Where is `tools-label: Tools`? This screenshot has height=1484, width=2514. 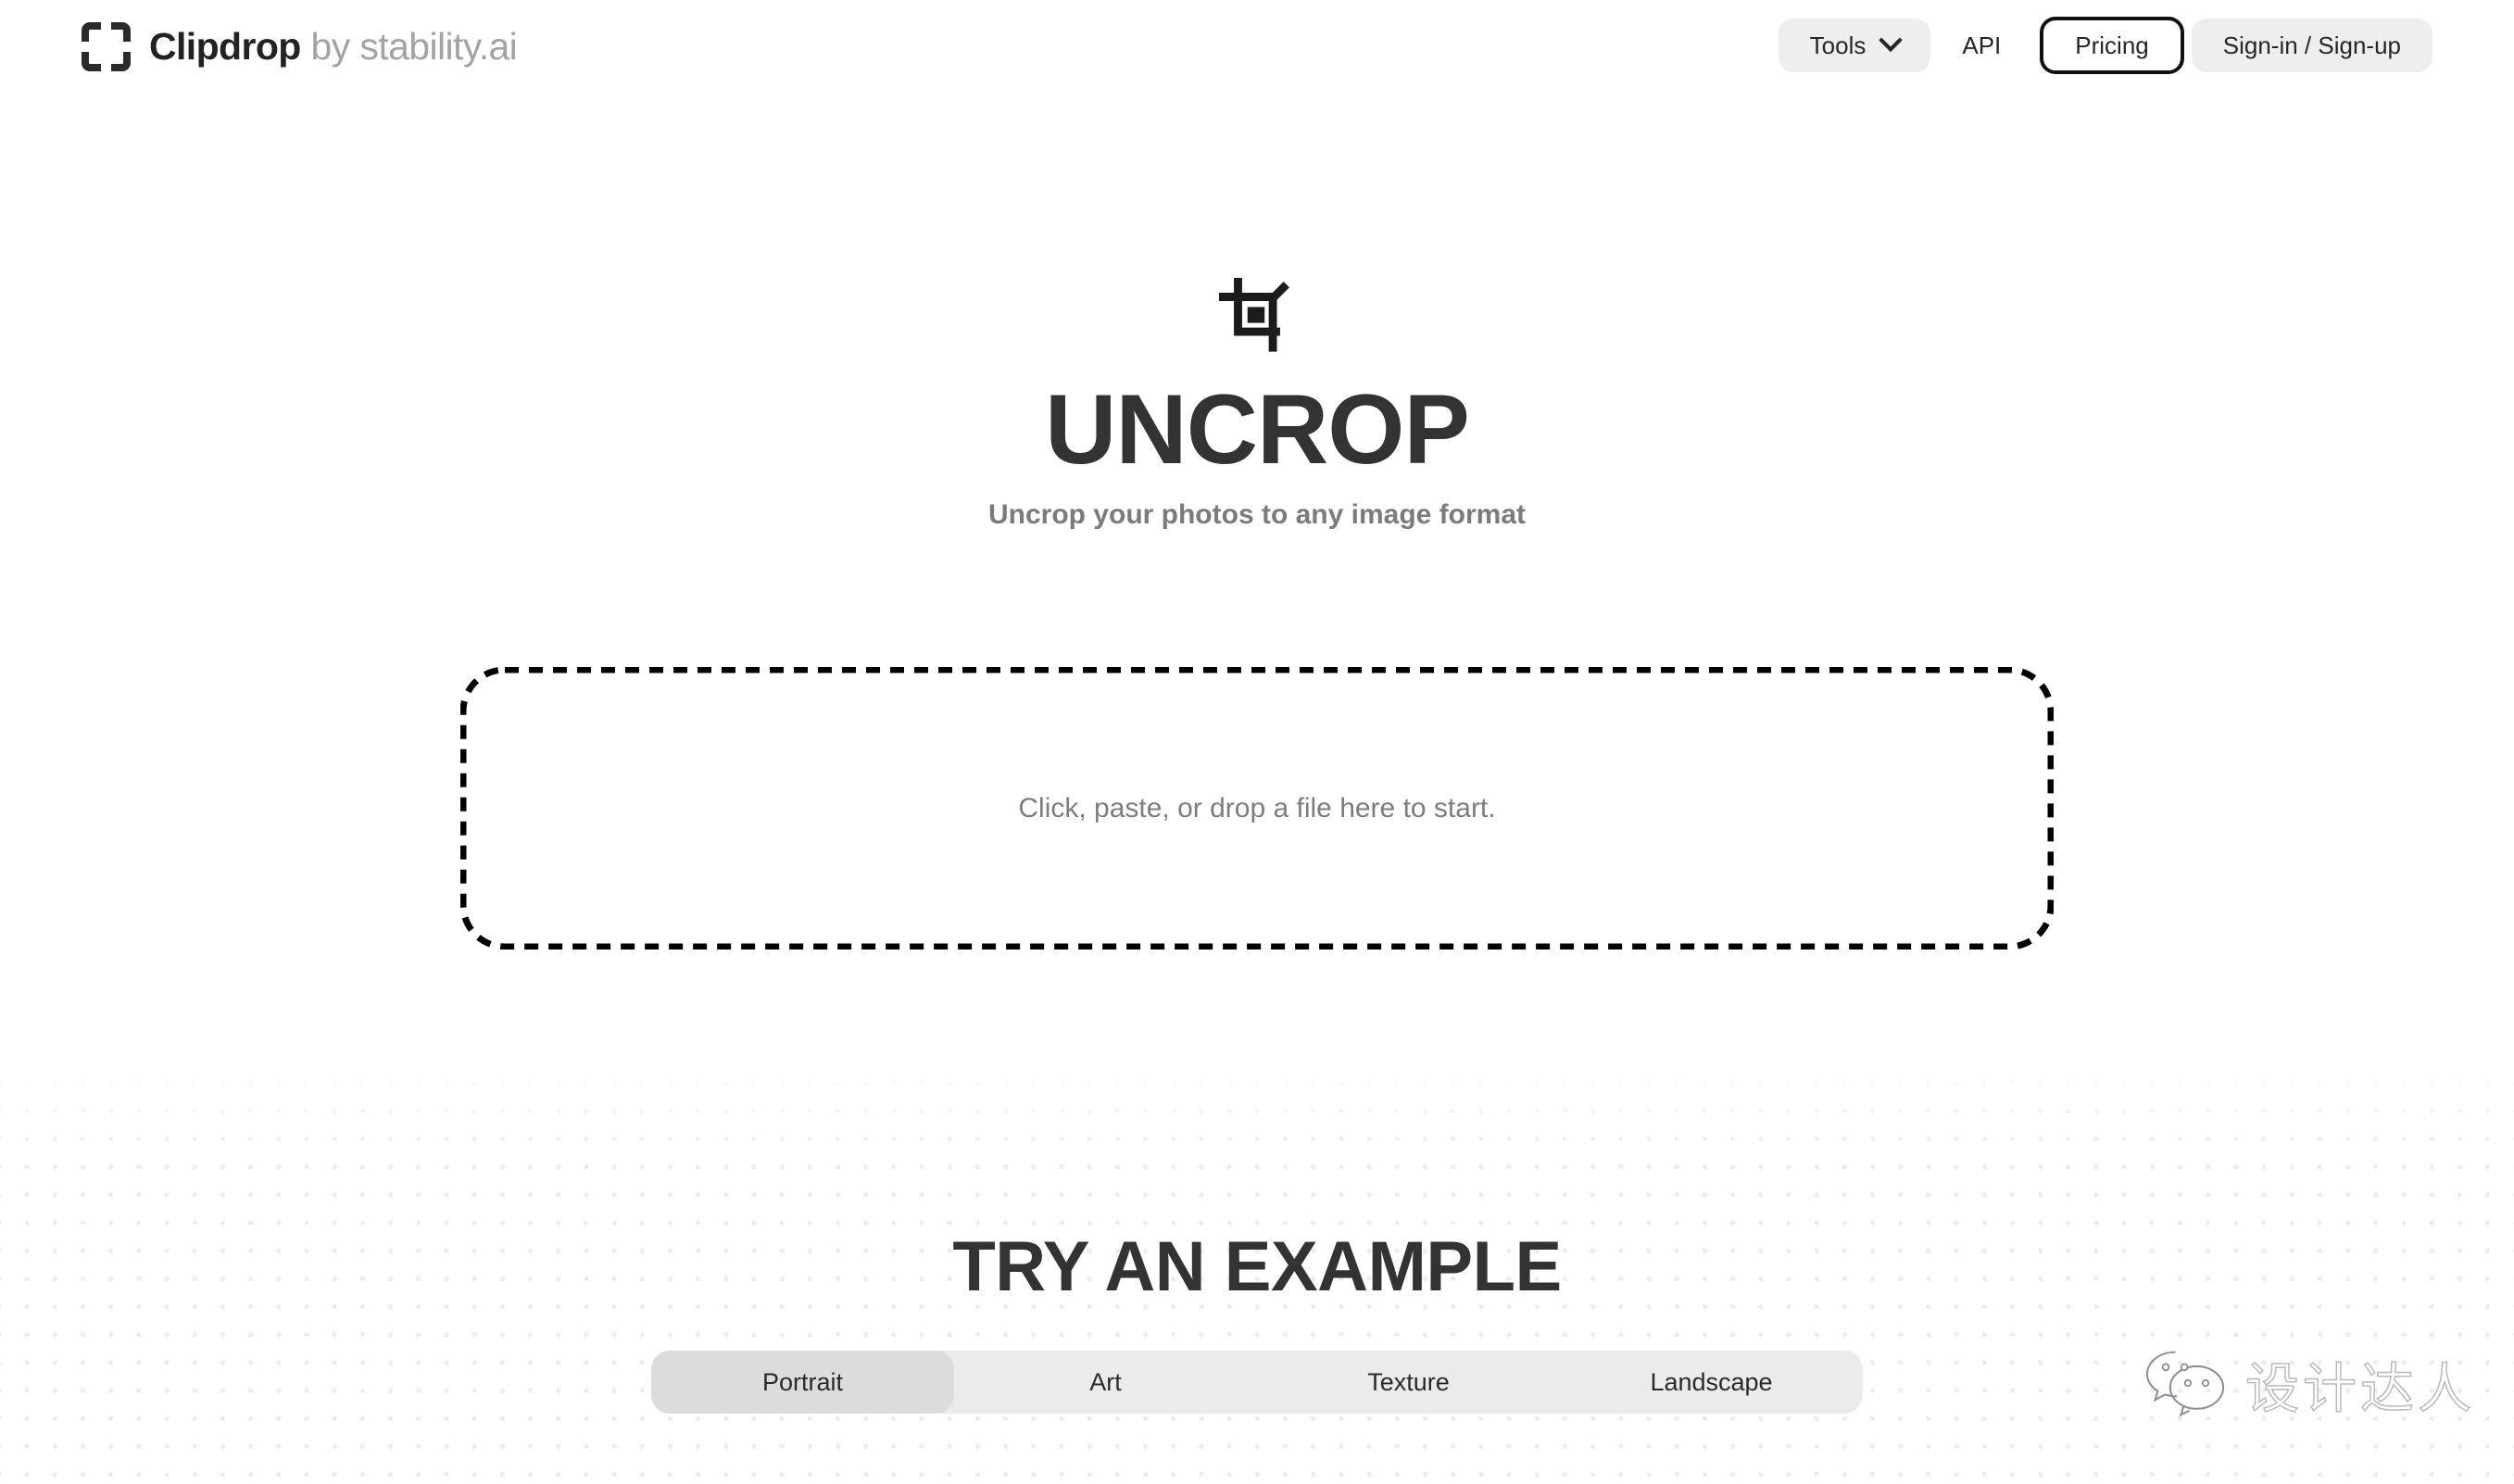 tools-label: Tools is located at coordinates (1838, 45).